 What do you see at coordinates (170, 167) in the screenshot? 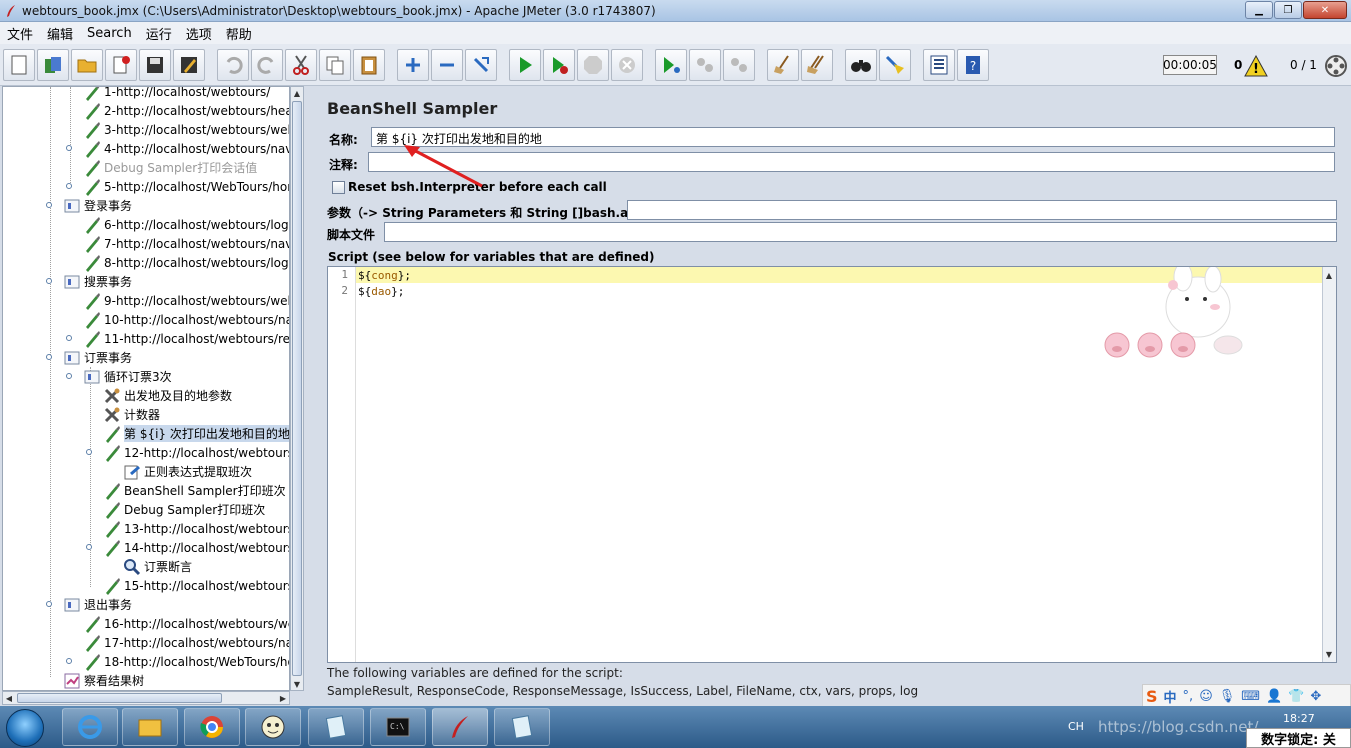
I see `tree-node: Debug Sampler打印会话值` at bounding box center [170, 167].